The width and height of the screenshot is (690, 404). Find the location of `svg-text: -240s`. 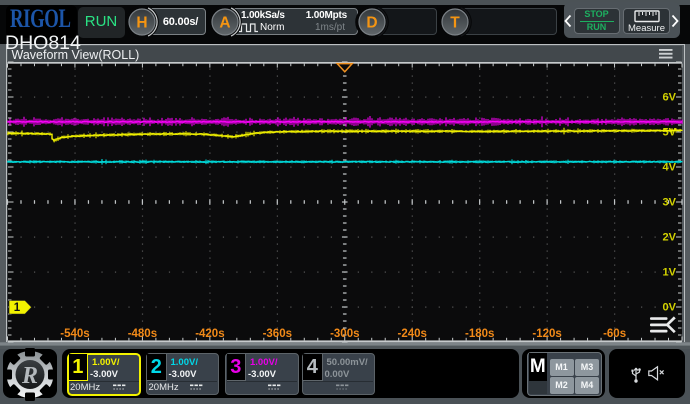

svg-text: -240s is located at coordinates (411, 334).